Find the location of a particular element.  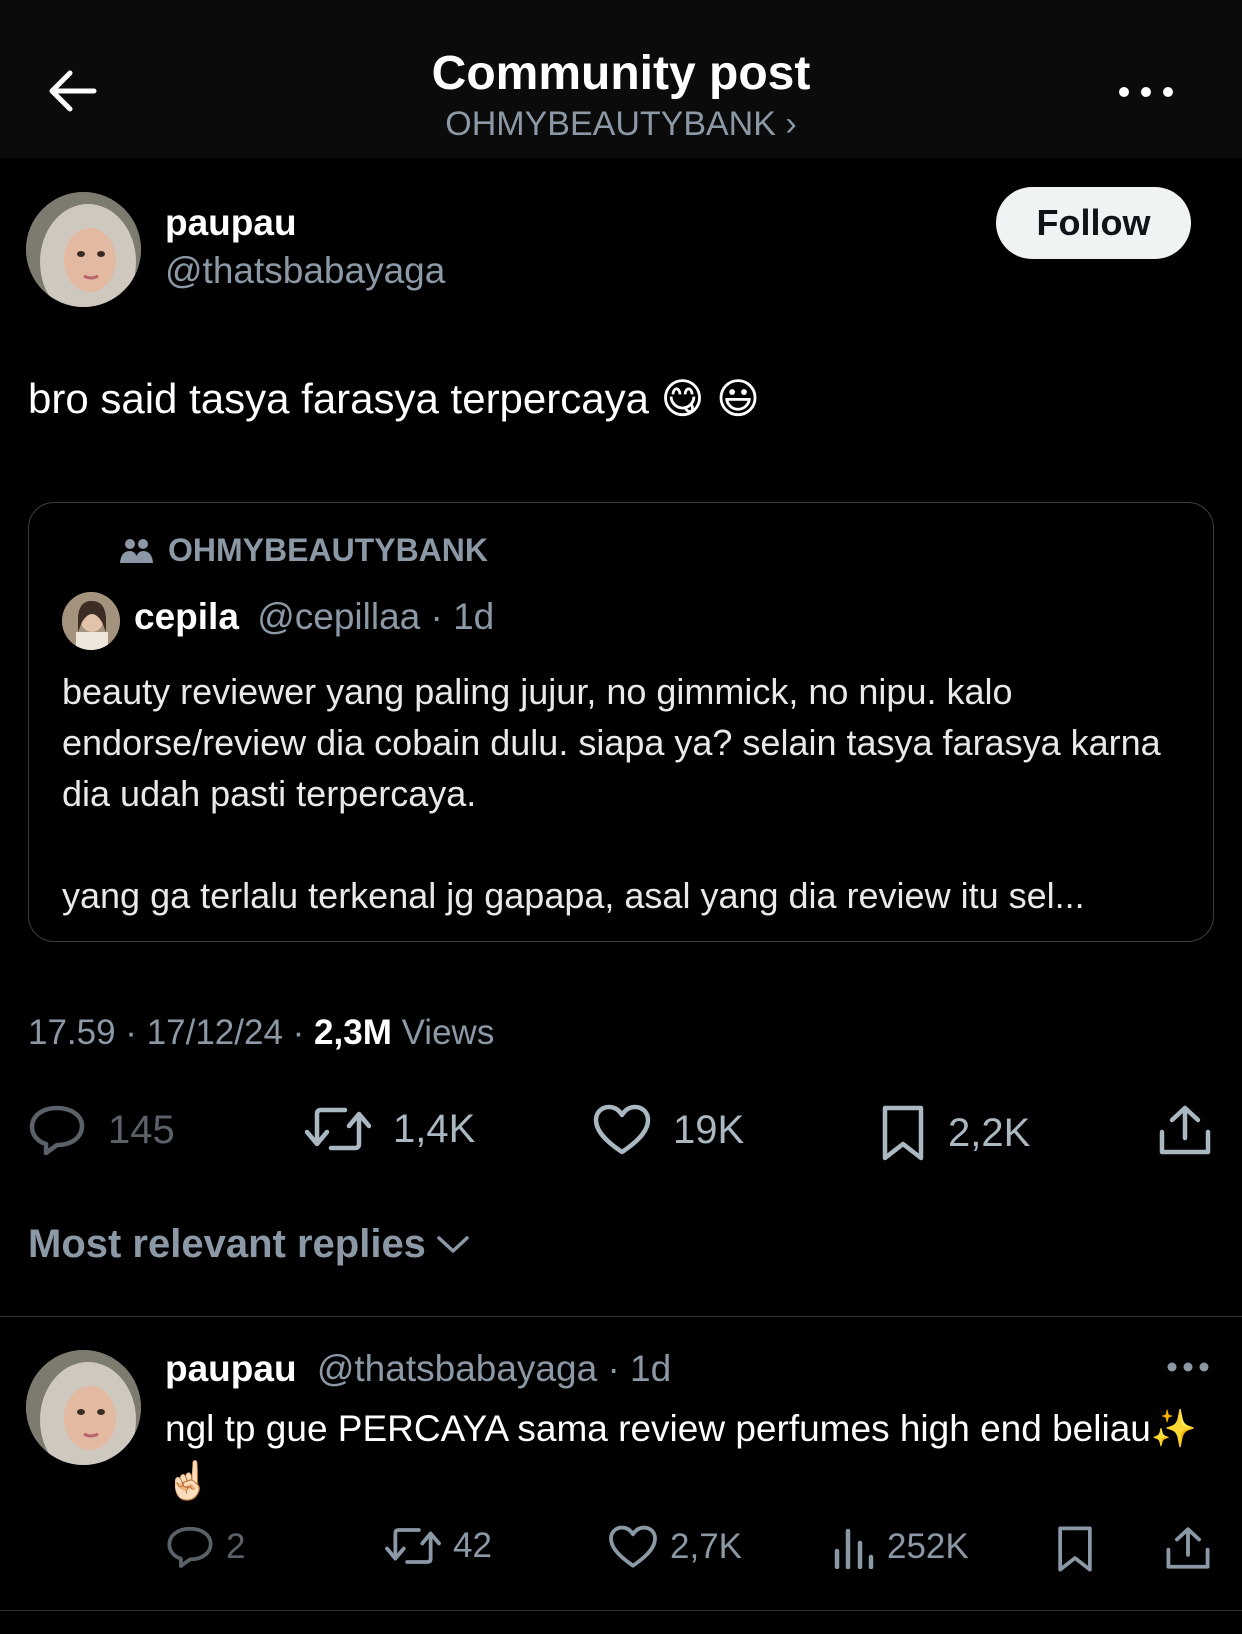

reply-reply-count: 2 is located at coordinates (236, 1546).